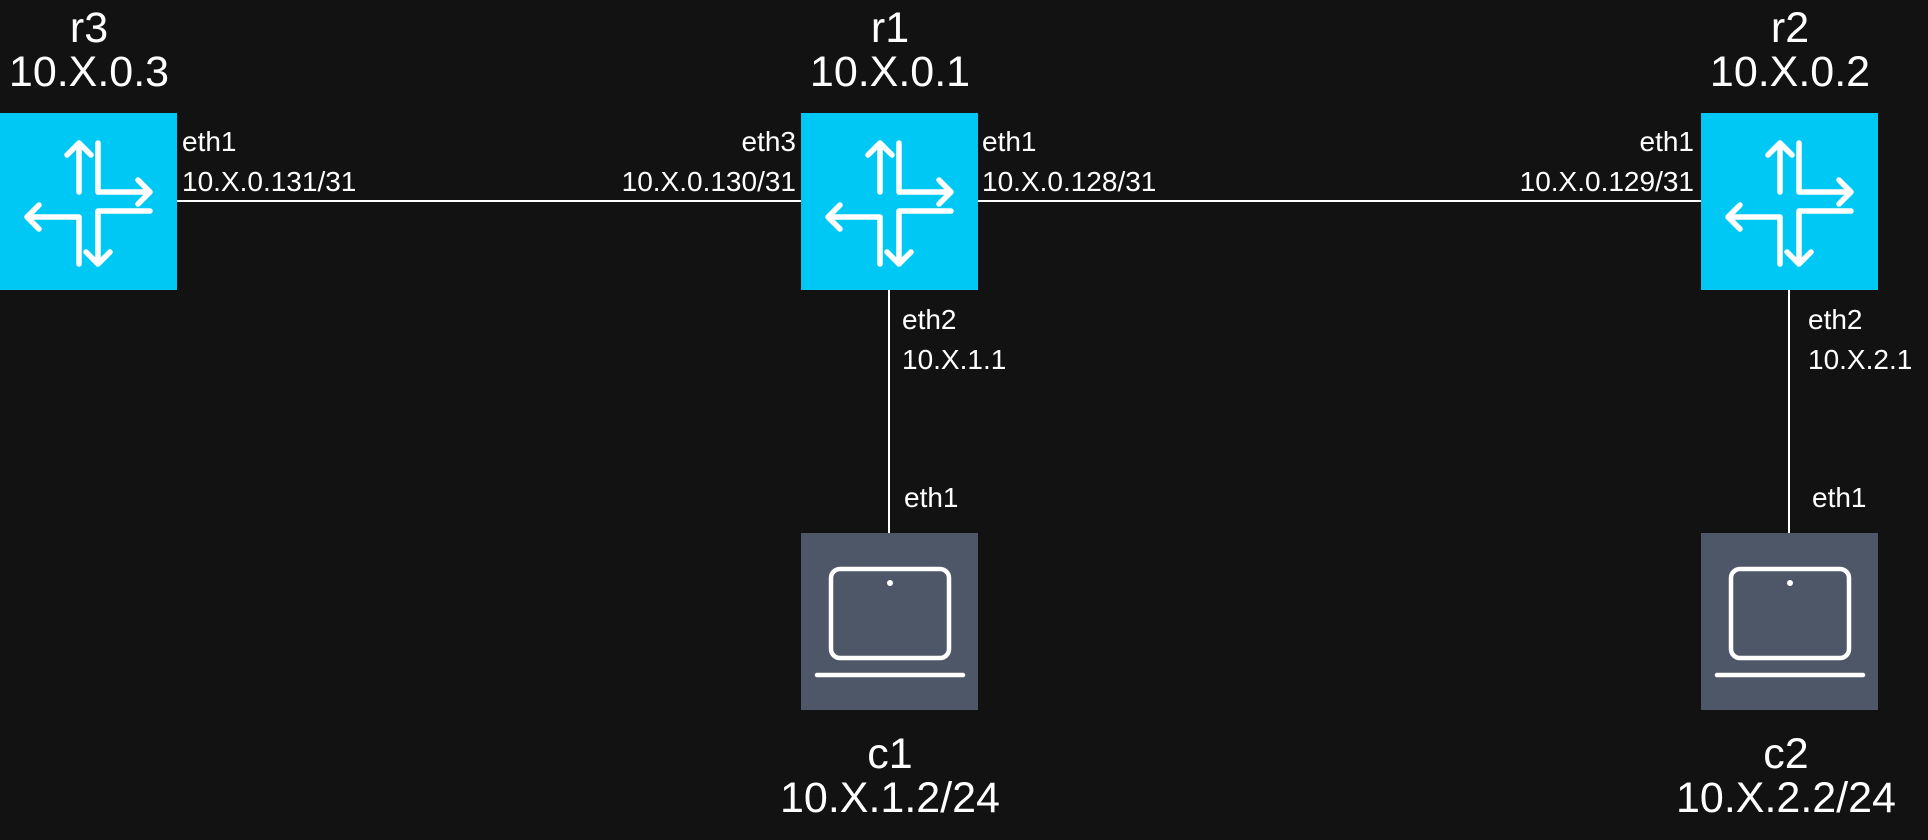 Image resolution: width=1928 pixels, height=840 pixels. I want to click on node-name-r1: r1, so click(890, 28).